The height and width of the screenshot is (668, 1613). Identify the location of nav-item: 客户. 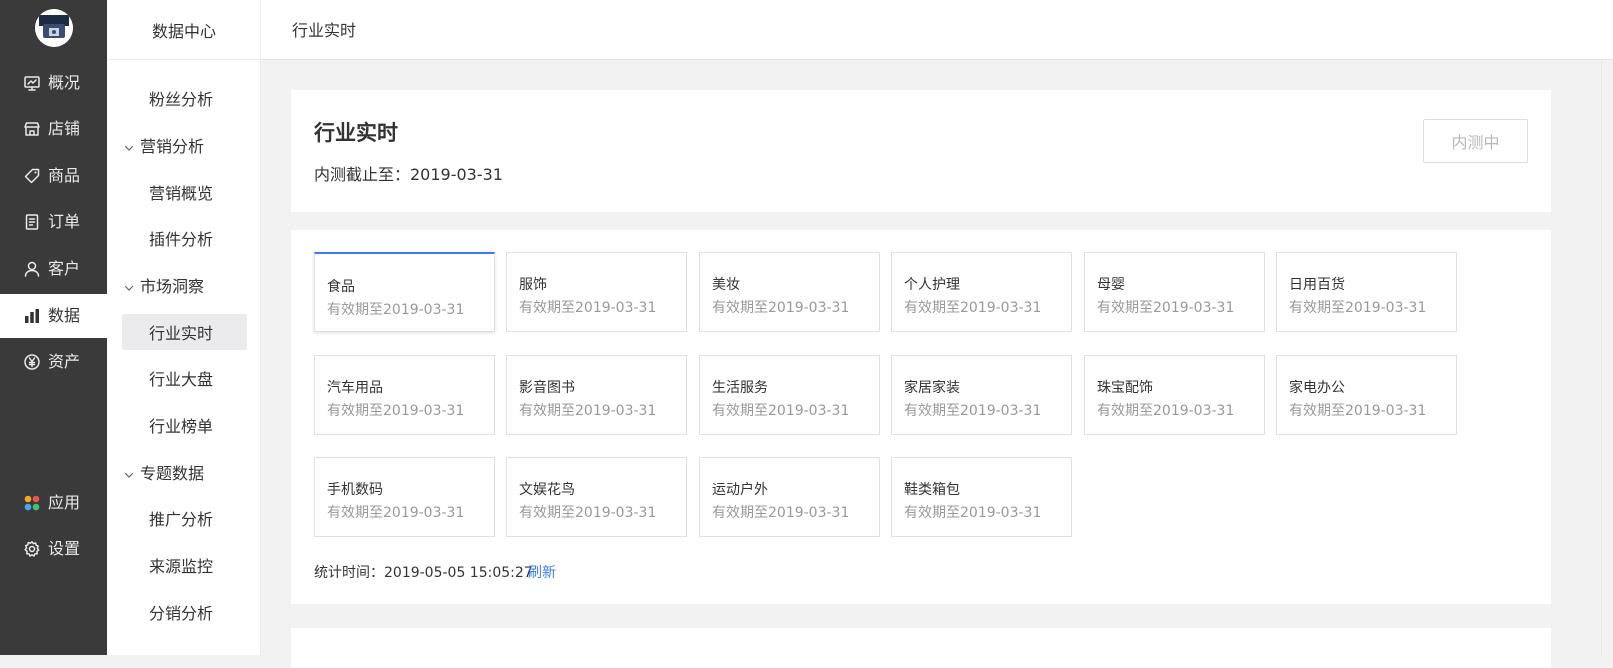
(53, 269).